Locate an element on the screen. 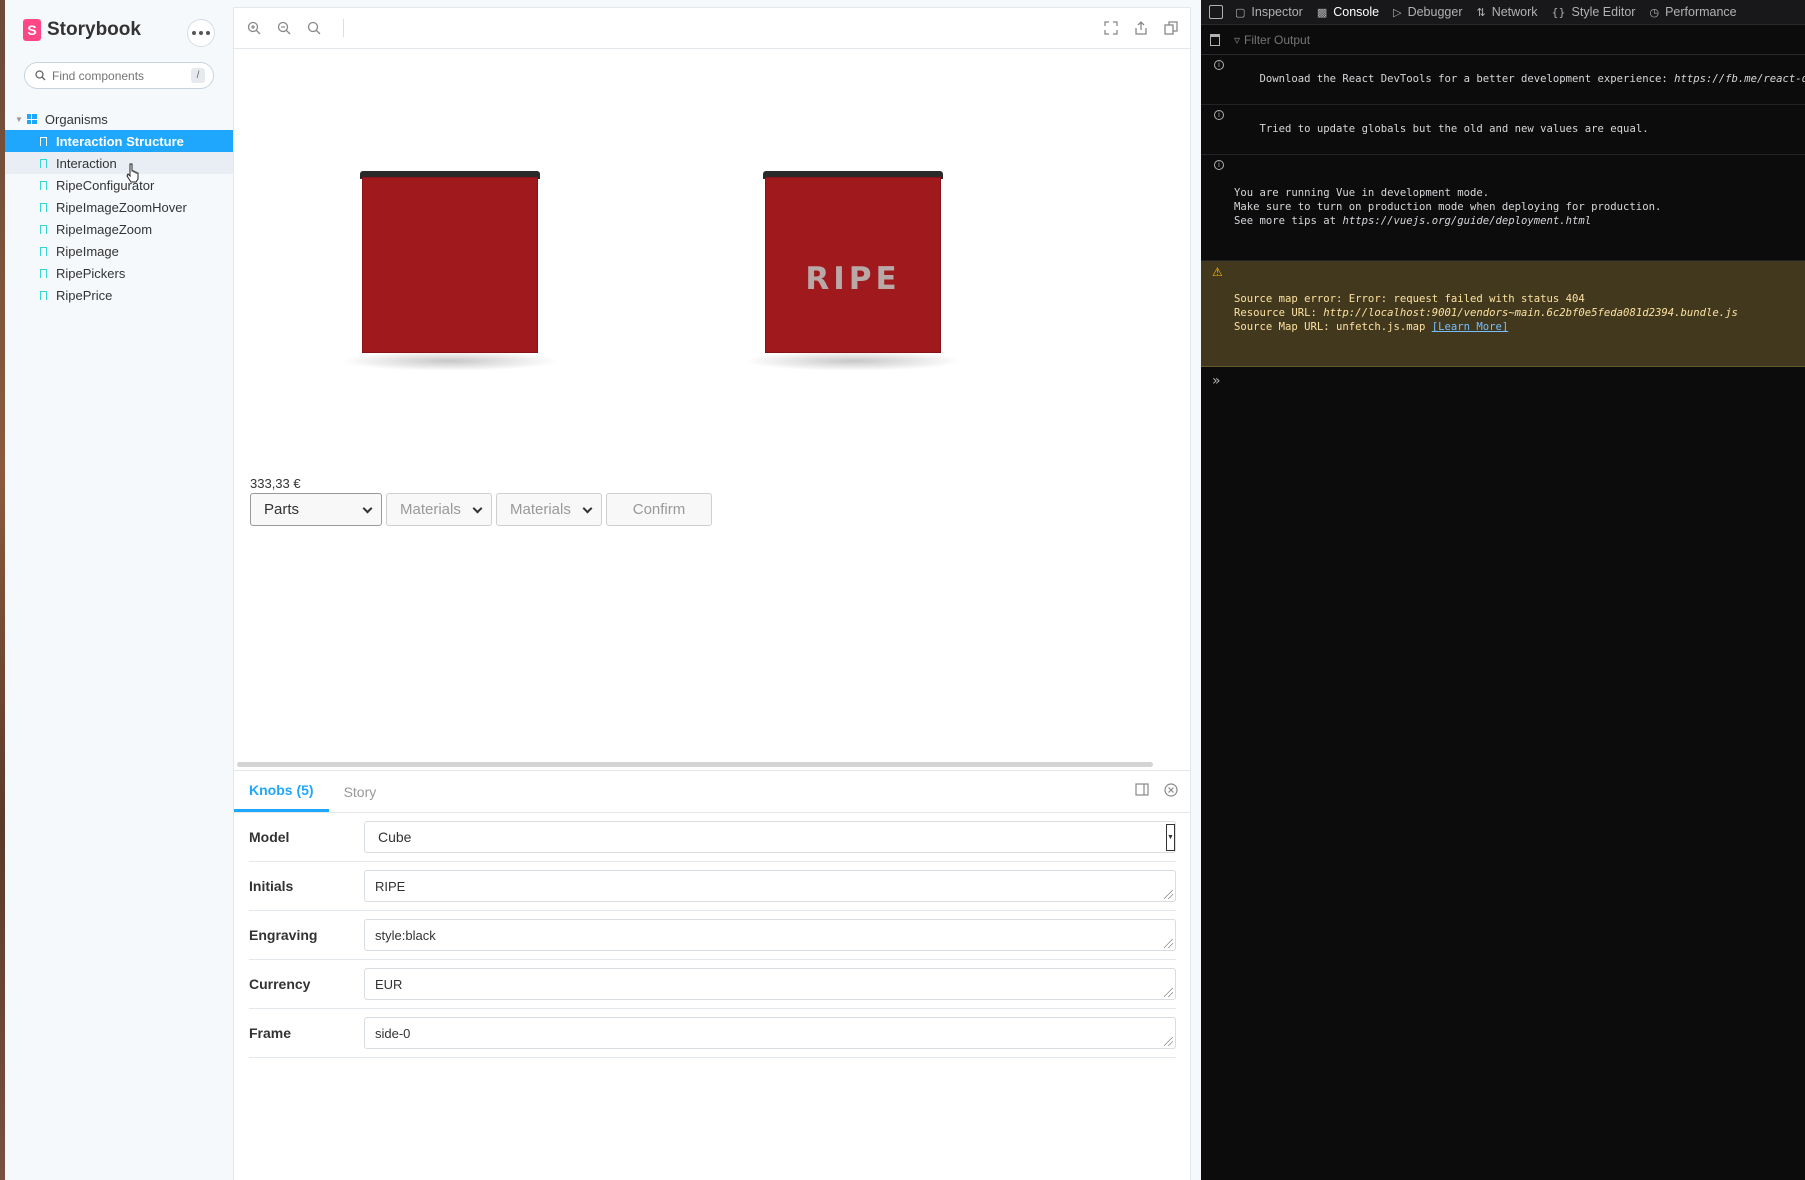 The image size is (1805, 1180). close-icon is located at coordinates (1171, 790).